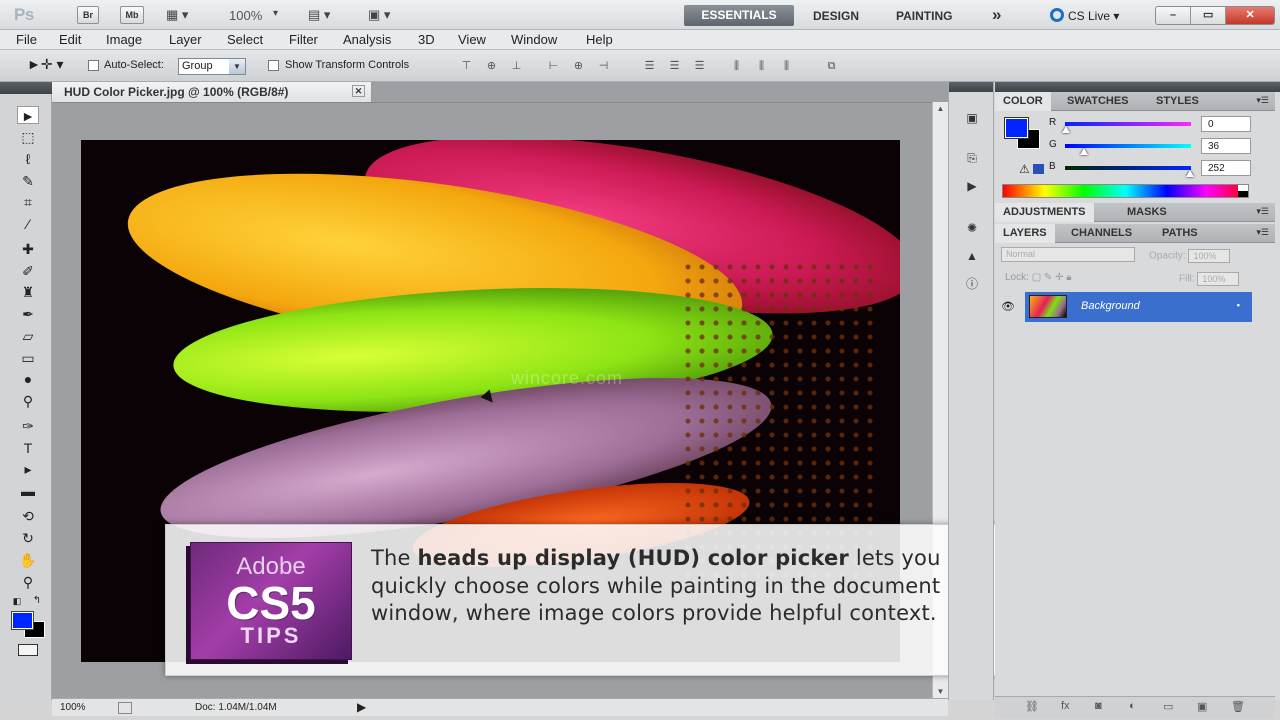 The width and height of the screenshot is (1280, 720). I want to click on foreground-color-swatch, so click(22, 620).